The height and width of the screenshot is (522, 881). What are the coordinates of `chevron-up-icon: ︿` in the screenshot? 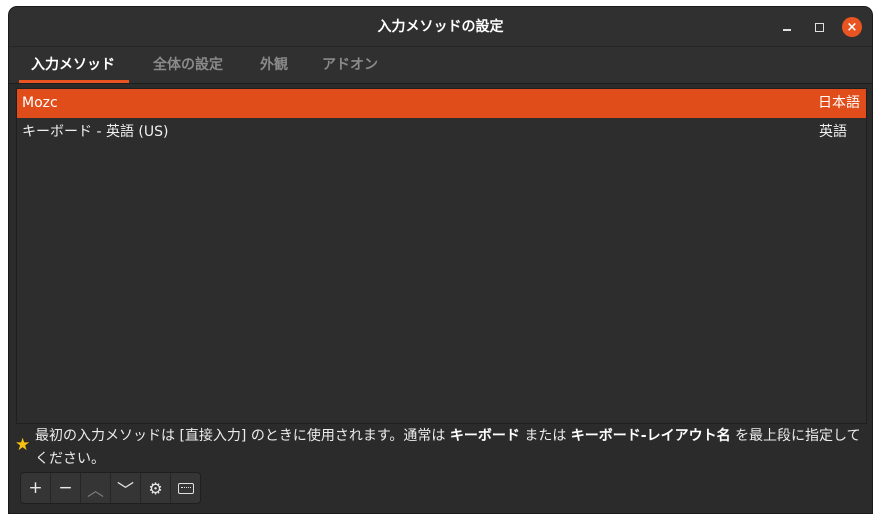 It's located at (95, 490).